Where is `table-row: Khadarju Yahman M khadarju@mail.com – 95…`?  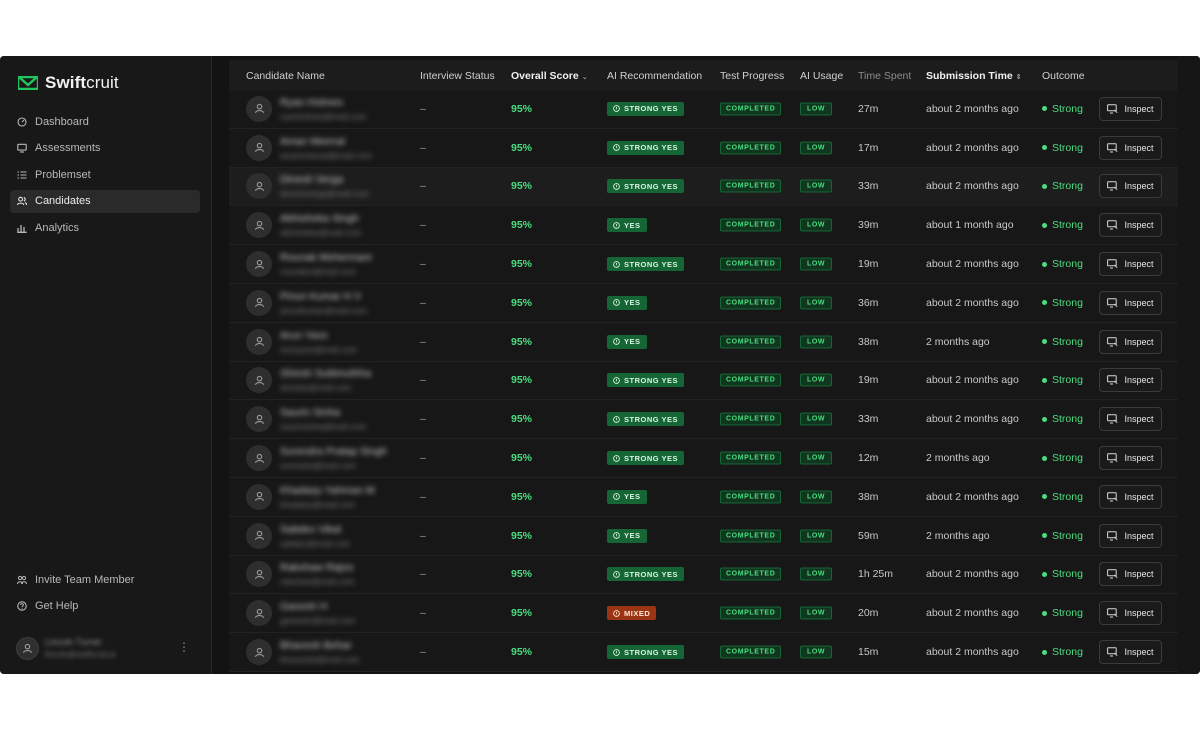 table-row: Khadarju Yahman M khadarju@mail.com – 95… is located at coordinates (704, 497).